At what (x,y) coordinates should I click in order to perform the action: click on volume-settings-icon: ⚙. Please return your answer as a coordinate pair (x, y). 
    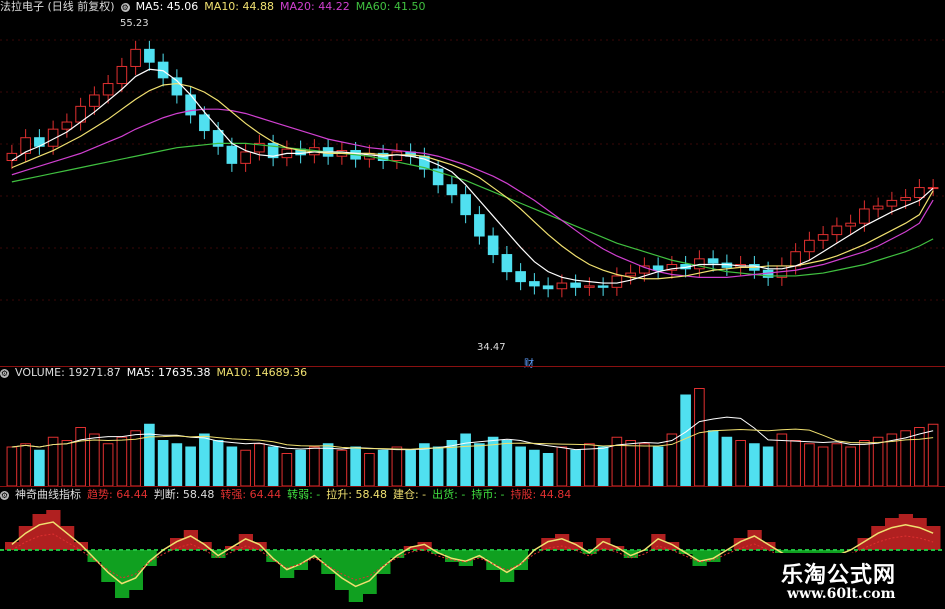
    Looking at the image, I should click on (4, 373).